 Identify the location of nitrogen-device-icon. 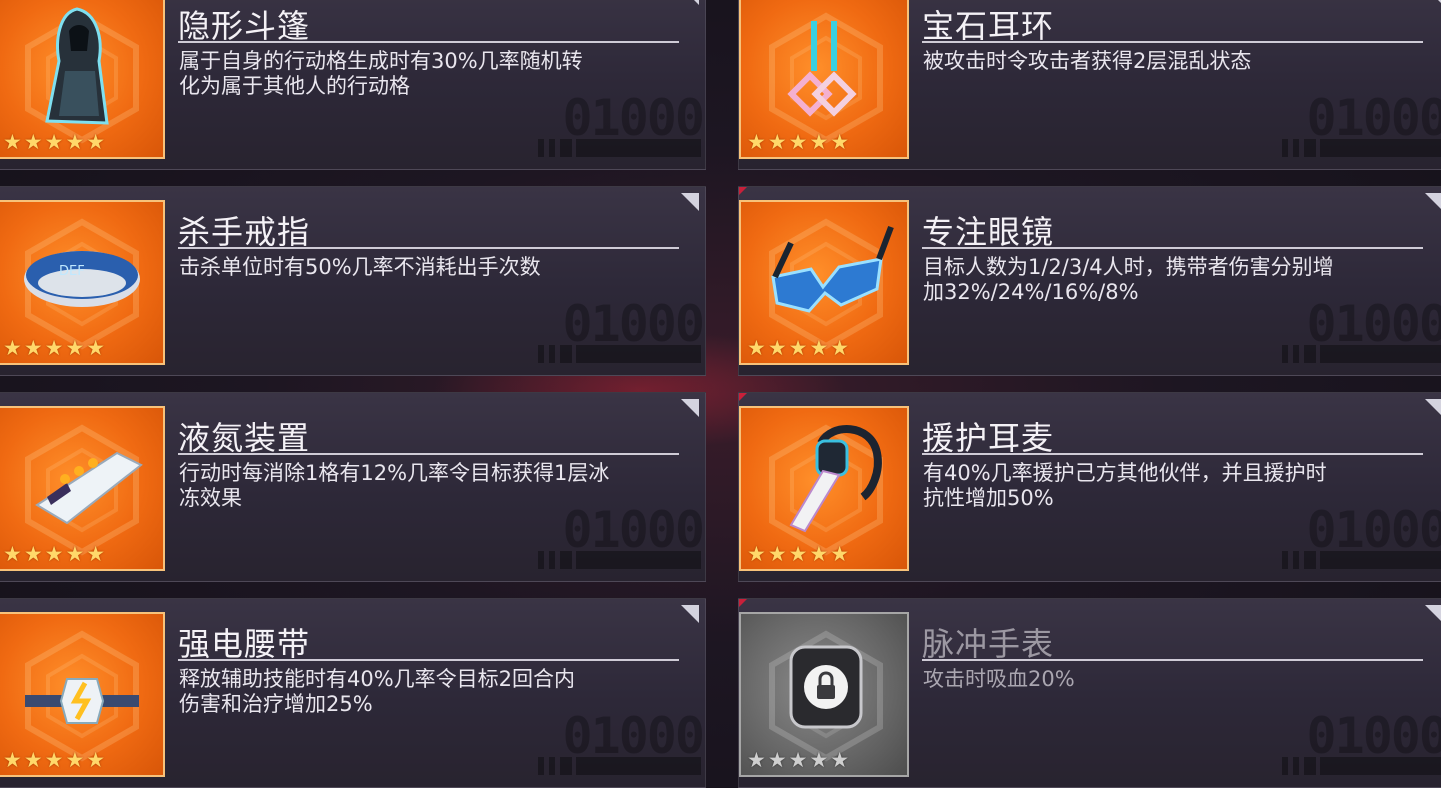
(89, 488).